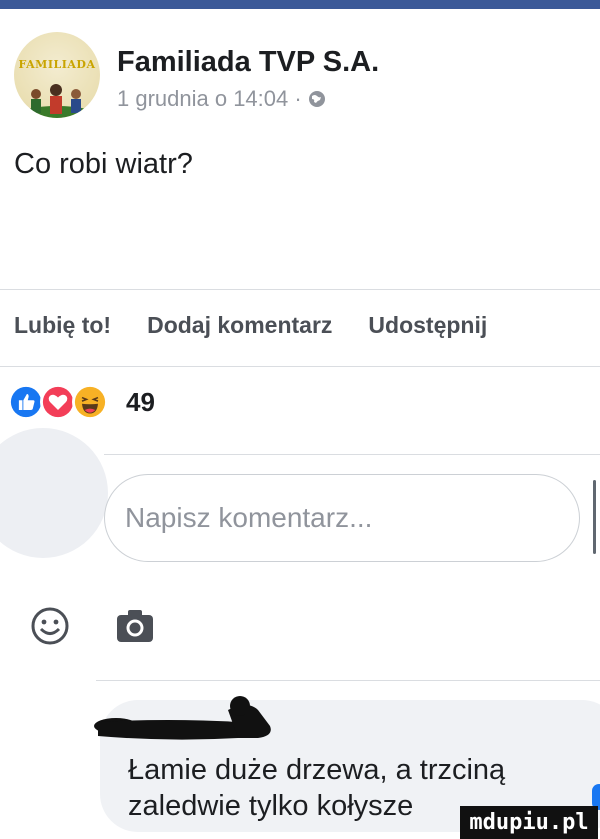 This screenshot has width=600, height=839. What do you see at coordinates (57, 101) in the screenshot?
I see `avatar-figures-icon` at bounding box center [57, 101].